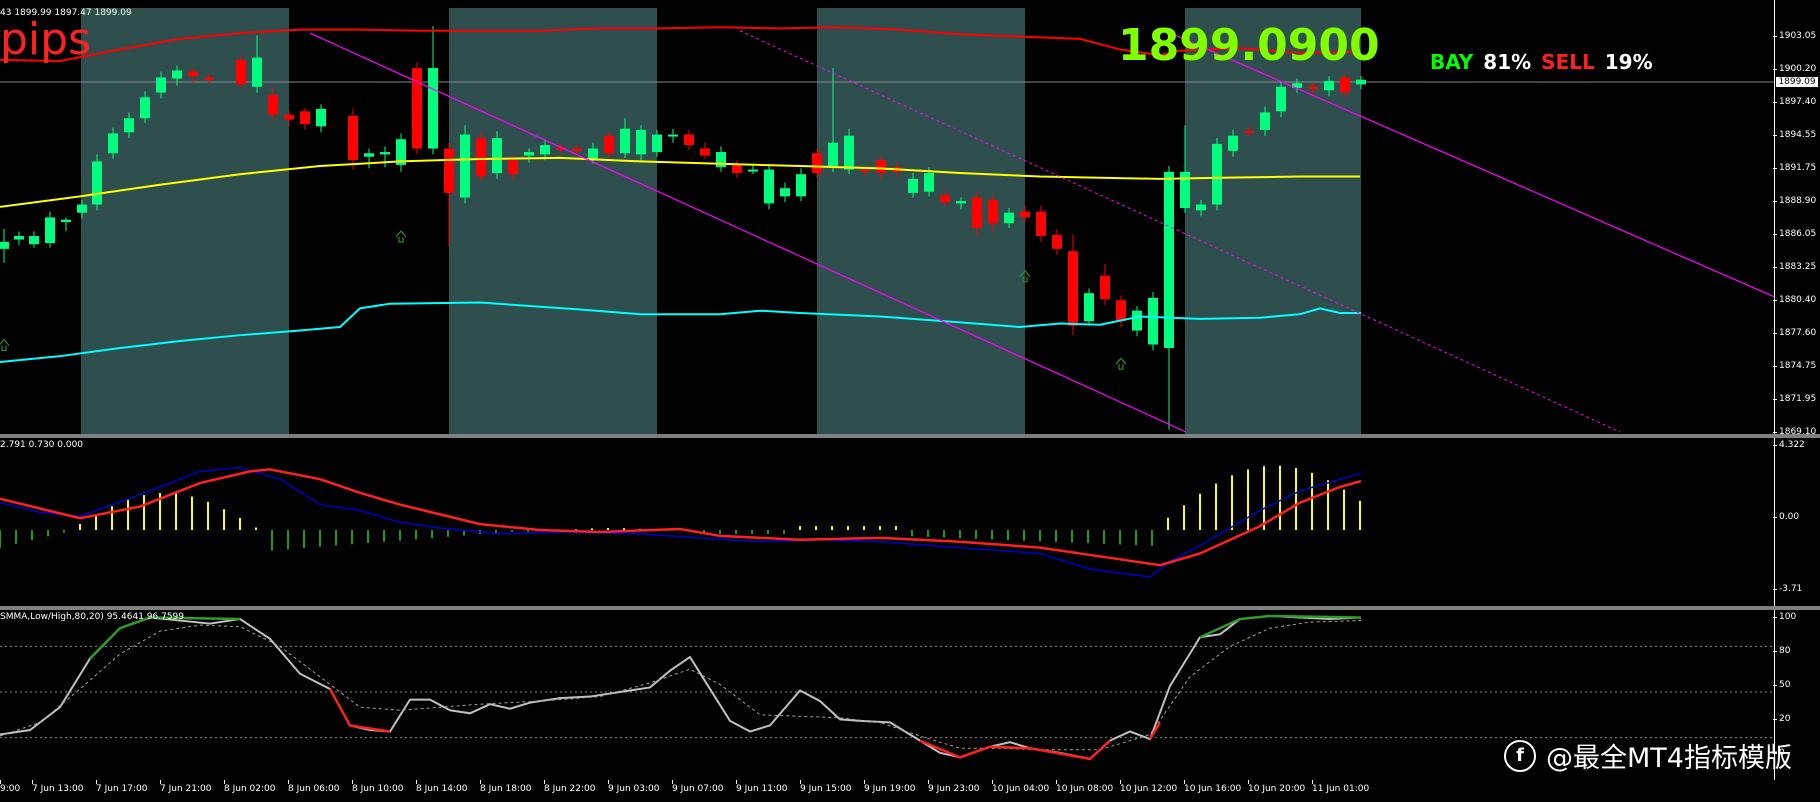 The image size is (1820, 802). What do you see at coordinates (1452, 62) in the screenshot?
I see `buy-label: BAY` at bounding box center [1452, 62].